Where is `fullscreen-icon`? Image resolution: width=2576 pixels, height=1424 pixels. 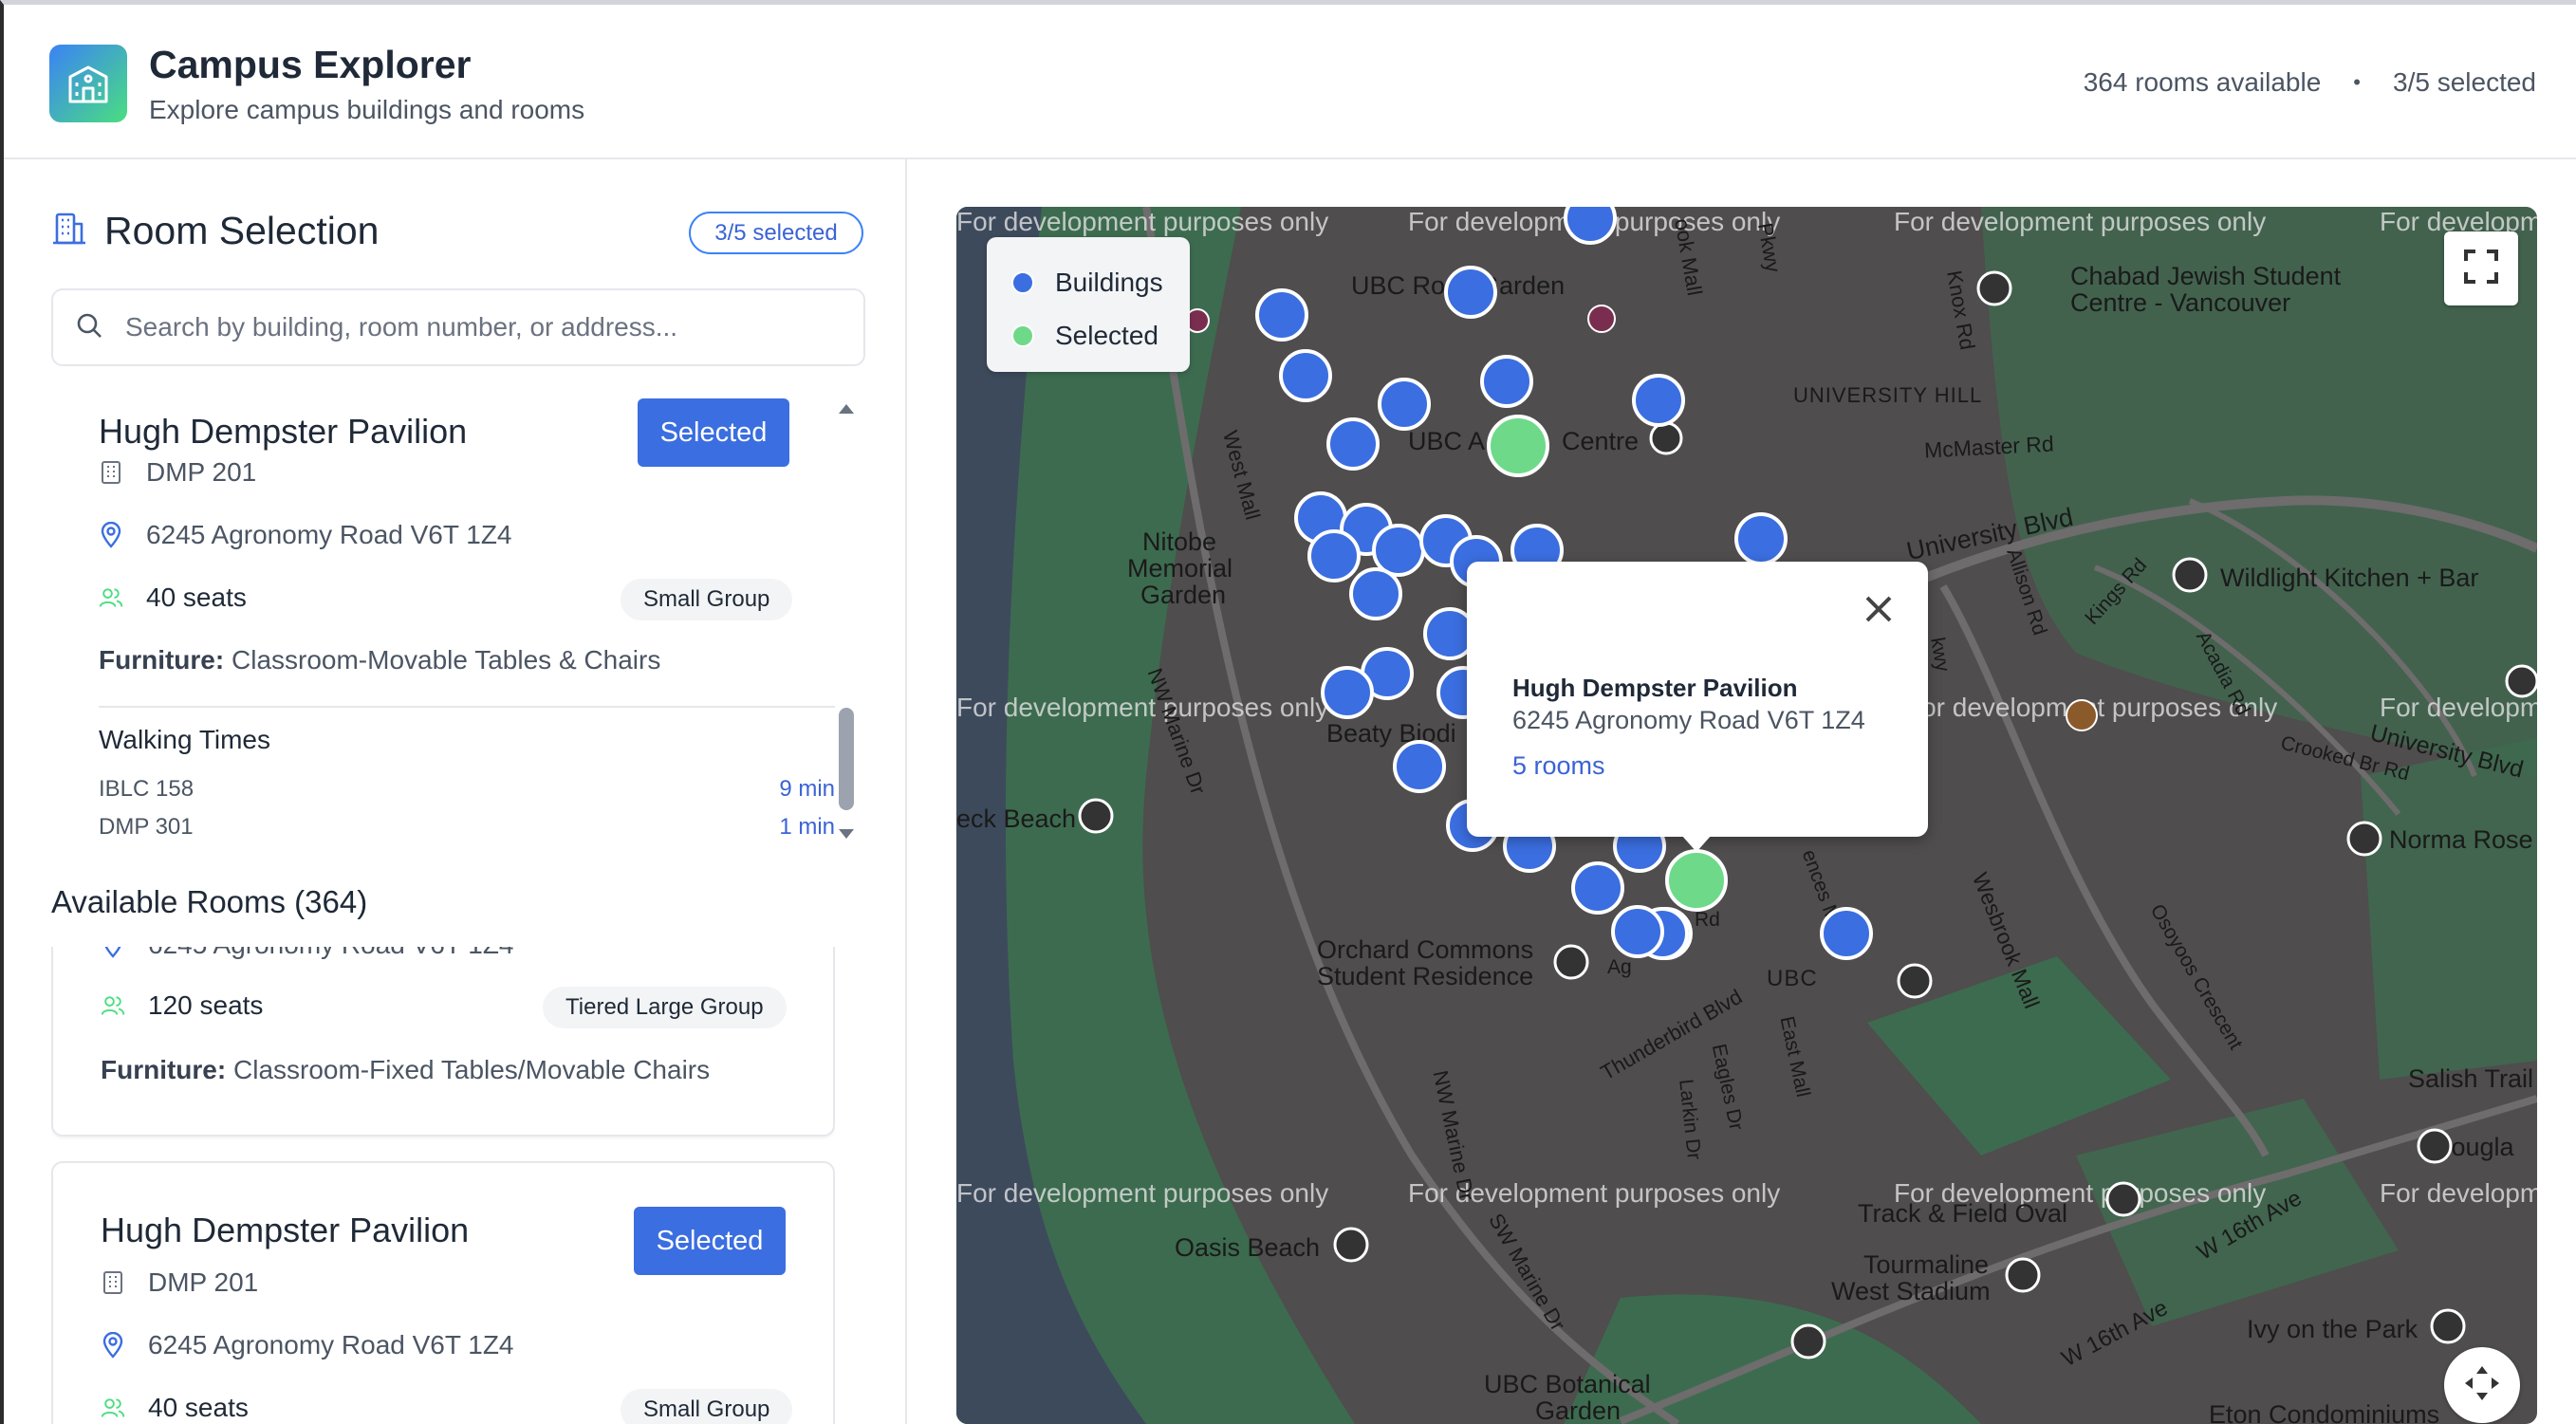 fullscreen-icon is located at coordinates (2481, 269).